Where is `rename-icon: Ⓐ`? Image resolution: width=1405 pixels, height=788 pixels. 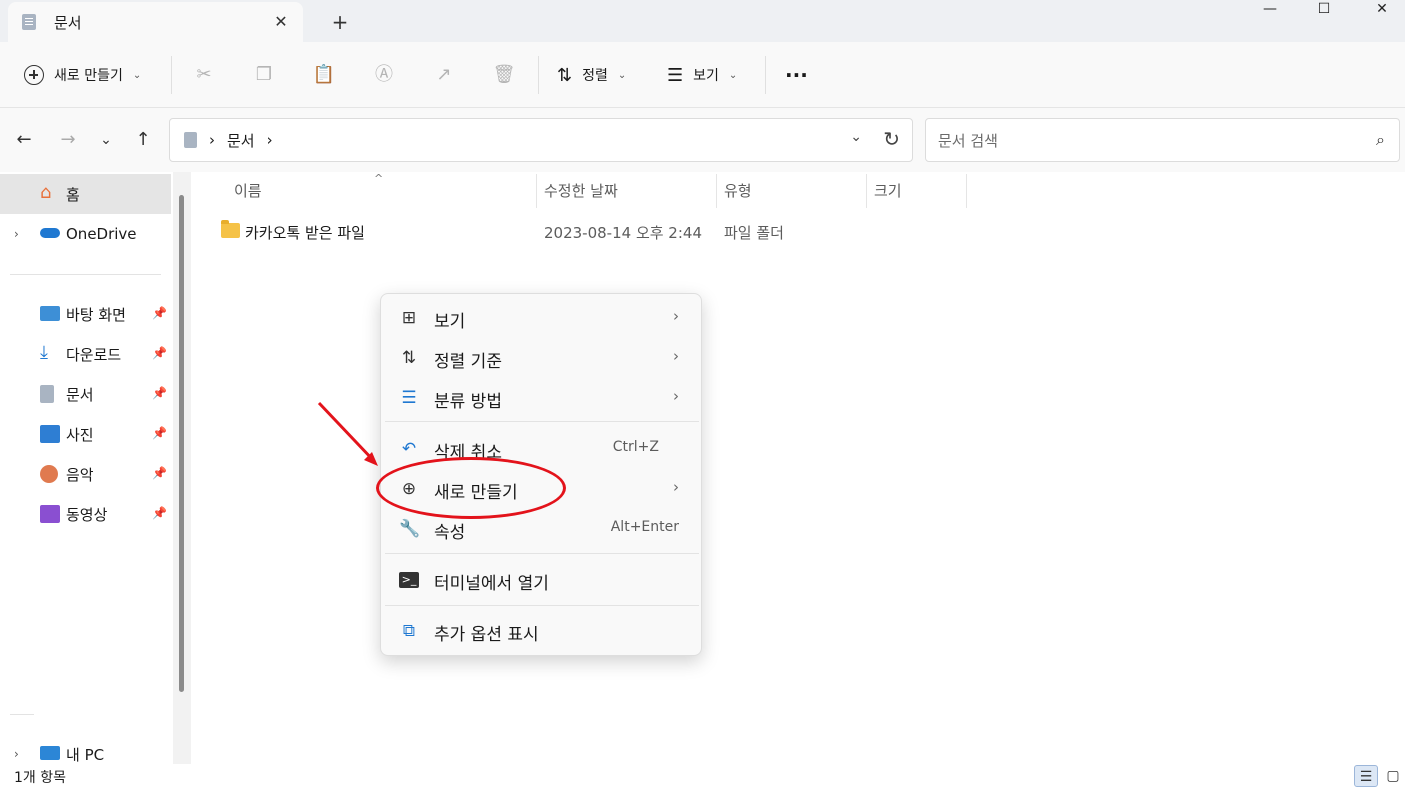
rename-icon: Ⓐ is located at coordinates (384, 75).